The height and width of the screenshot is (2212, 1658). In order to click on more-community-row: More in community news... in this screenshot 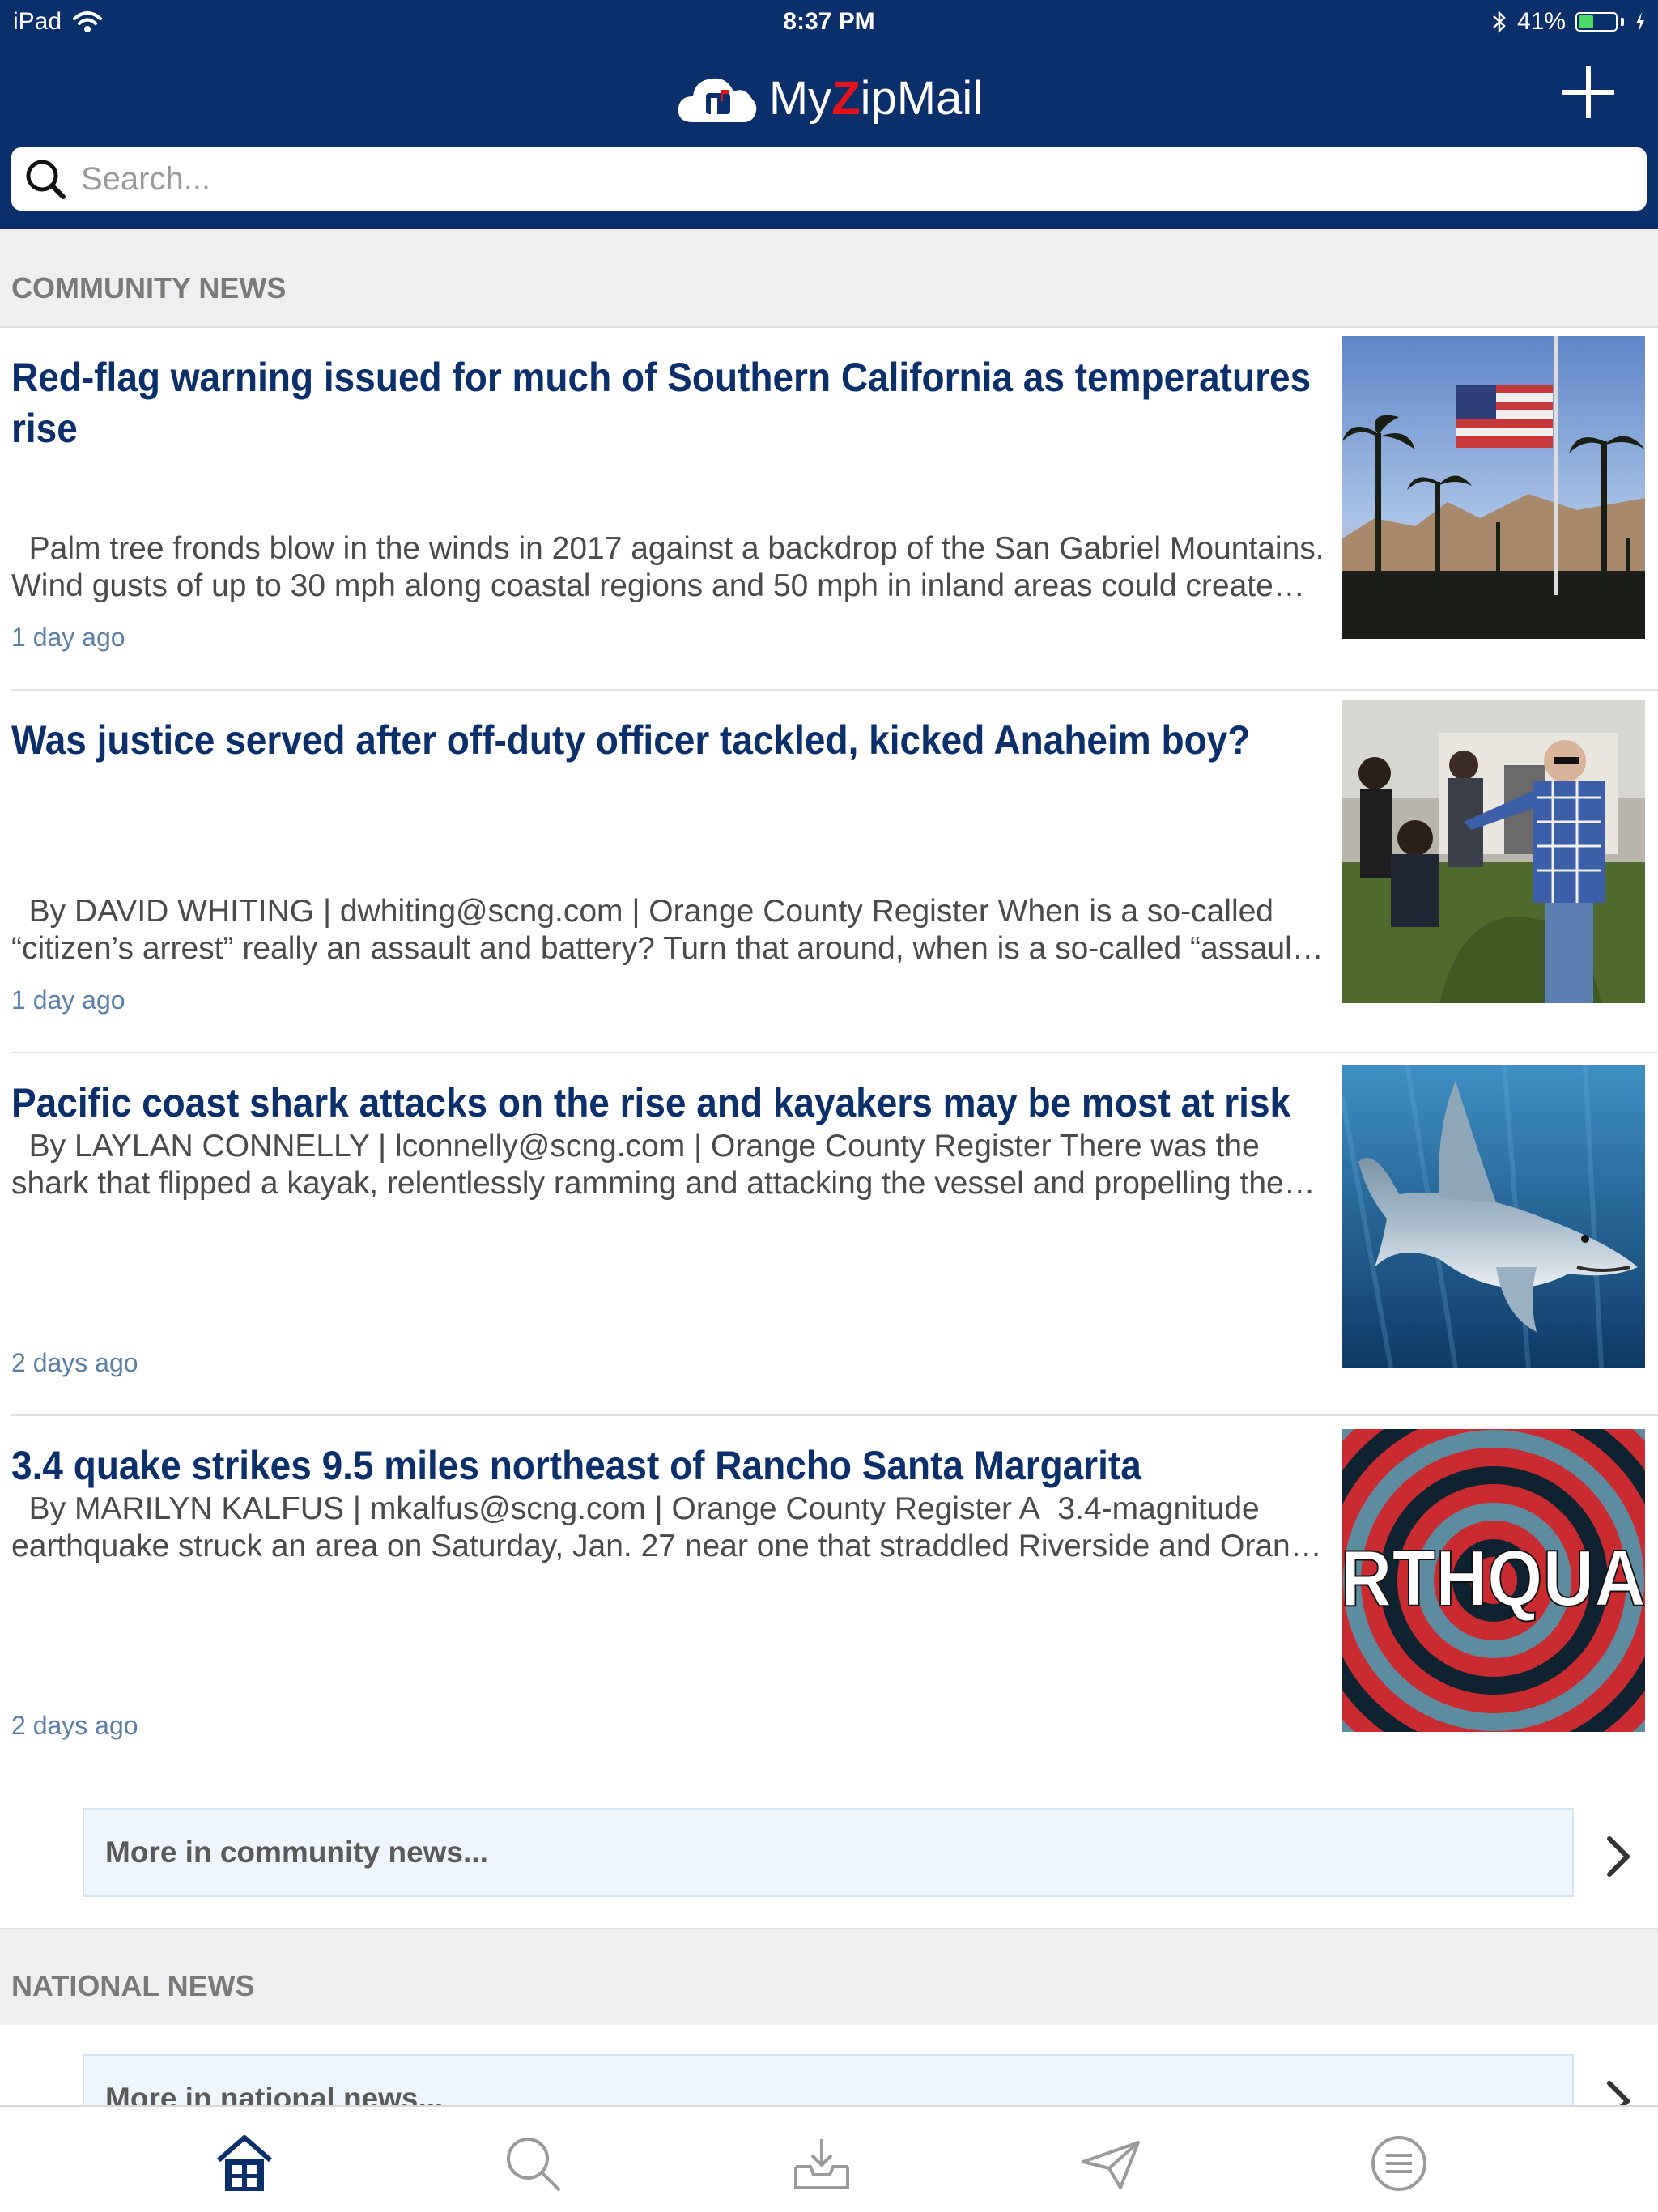, I will do `click(829, 1854)`.